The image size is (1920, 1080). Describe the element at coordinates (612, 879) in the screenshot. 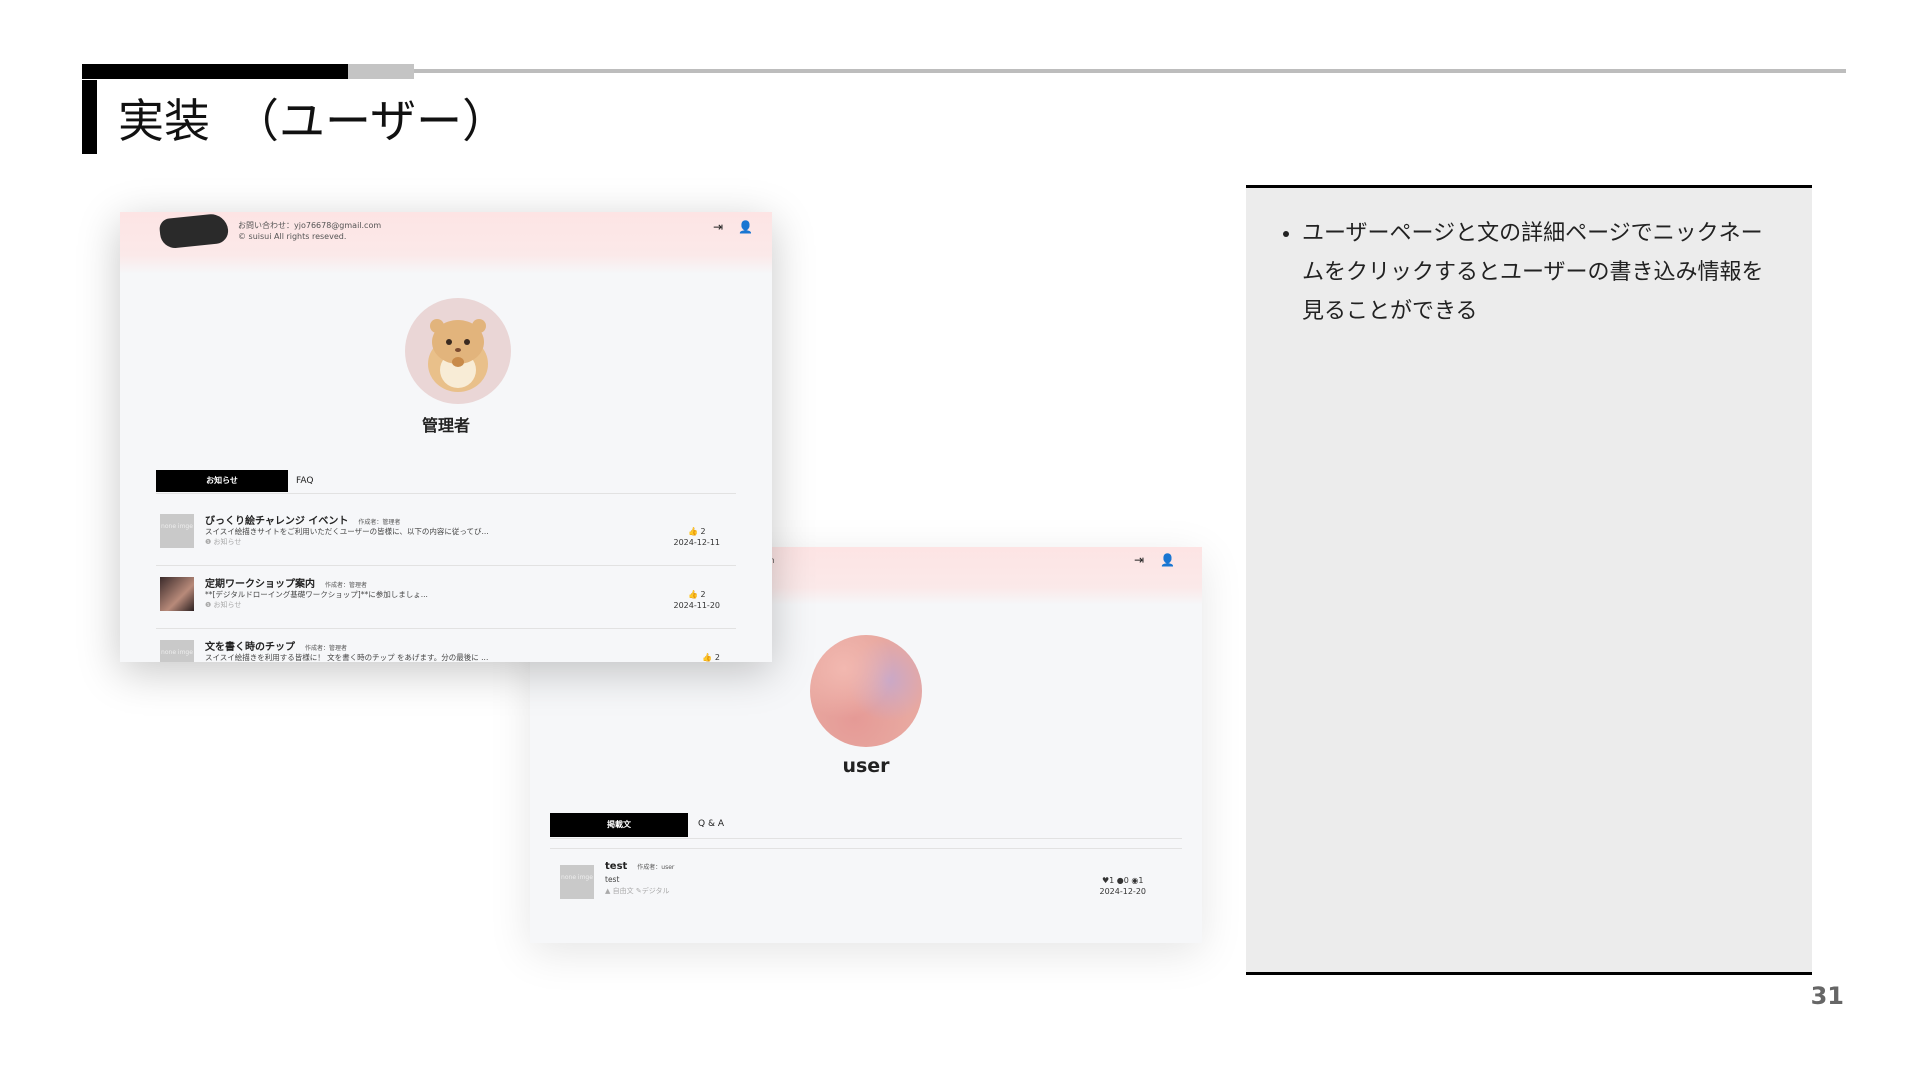

I see `post-excerpt: test` at that location.